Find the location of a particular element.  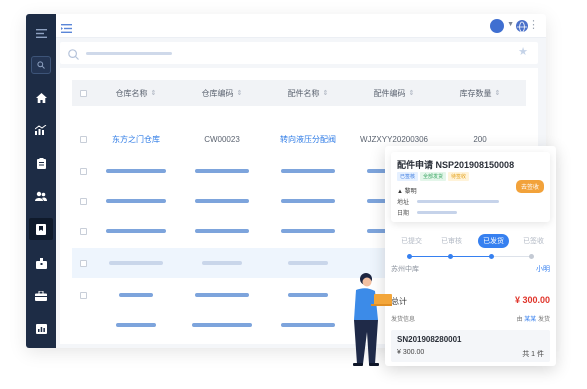

users-icon is located at coordinates (41, 196).